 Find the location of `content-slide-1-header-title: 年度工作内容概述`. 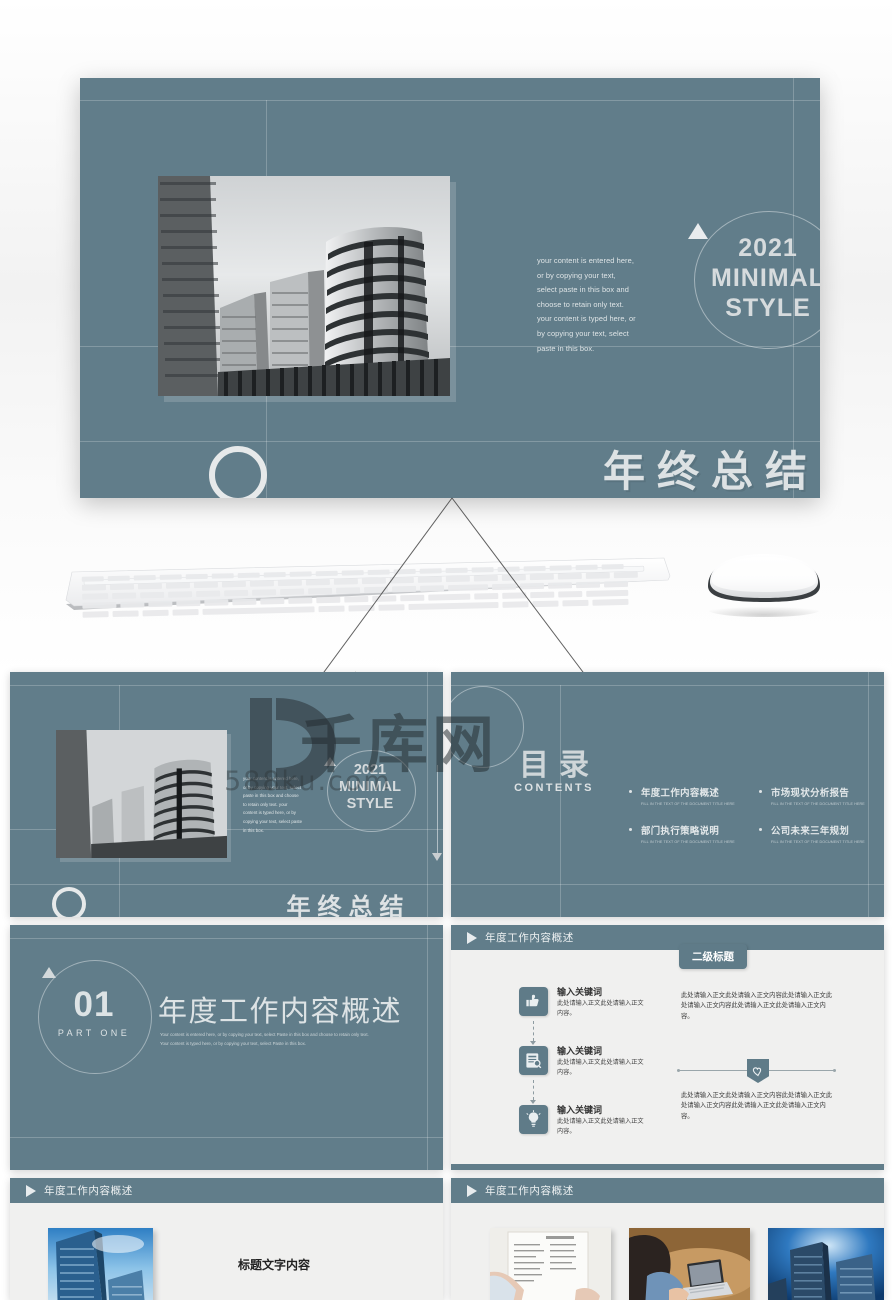

content-slide-1-header-title: 年度工作内容概述 is located at coordinates (529, 938).